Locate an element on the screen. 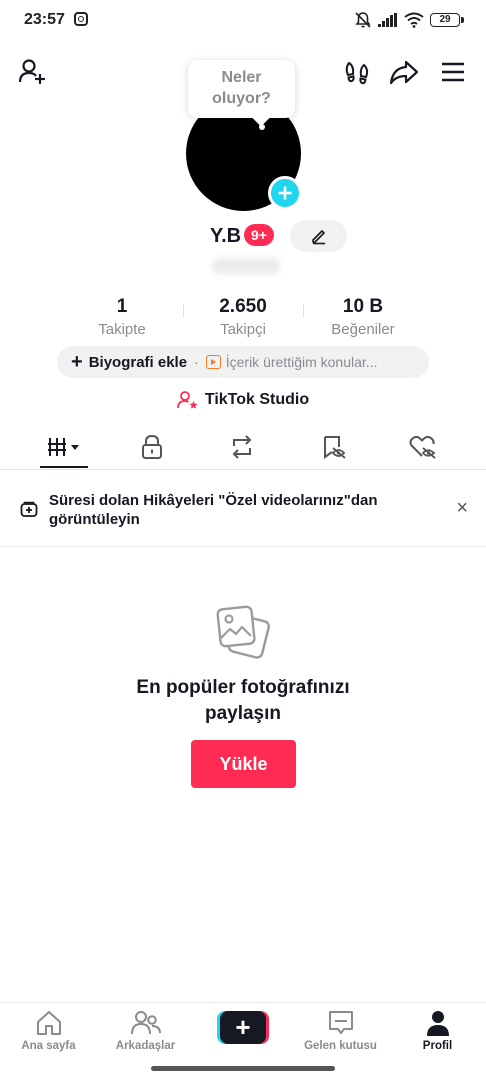 The height and width of the screenshot is (1080, 486). tiktok-studio-label: TikTok Studio is located at coordinates (257, 399).